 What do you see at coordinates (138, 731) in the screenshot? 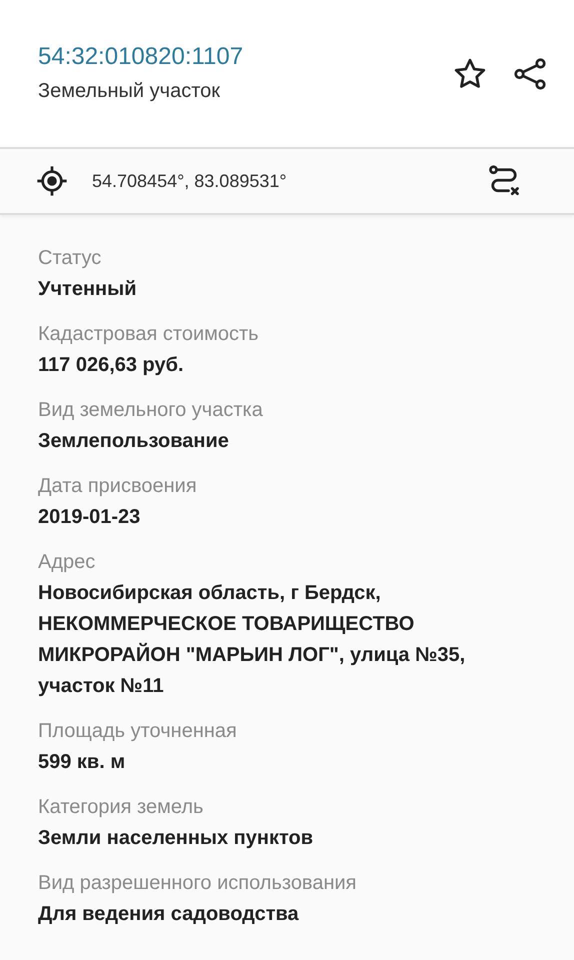
I see `field-label: Площадь уточненная` at bounding box center [138, 731].